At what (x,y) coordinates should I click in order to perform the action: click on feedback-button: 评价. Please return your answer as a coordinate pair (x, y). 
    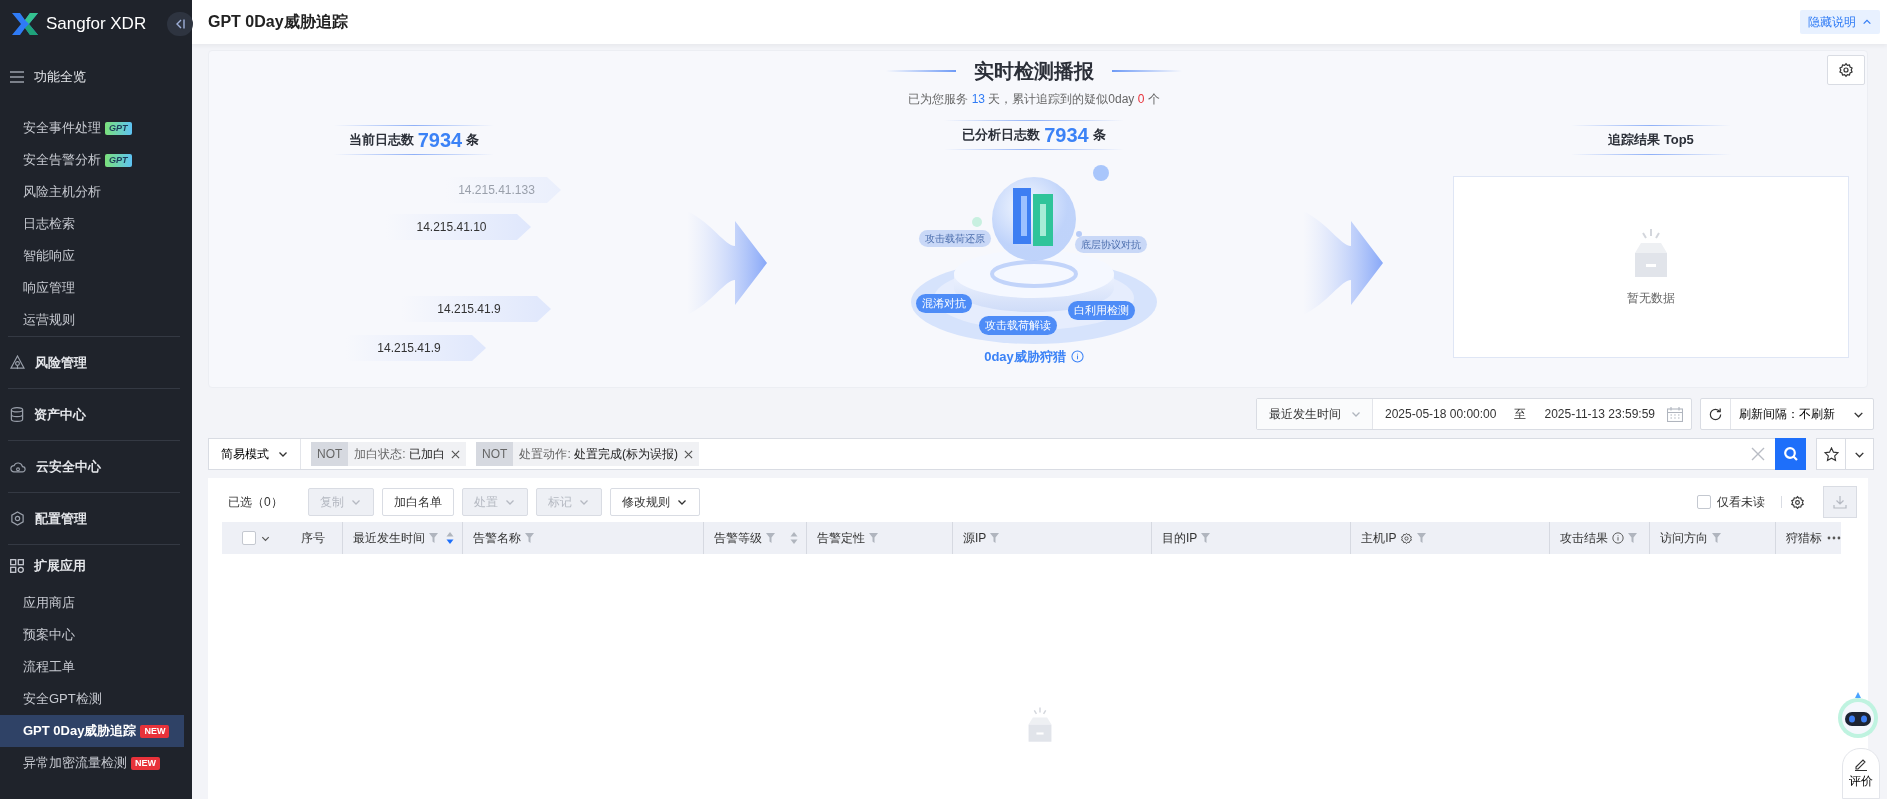
    Looking at the image, I should click on (1861, 773).